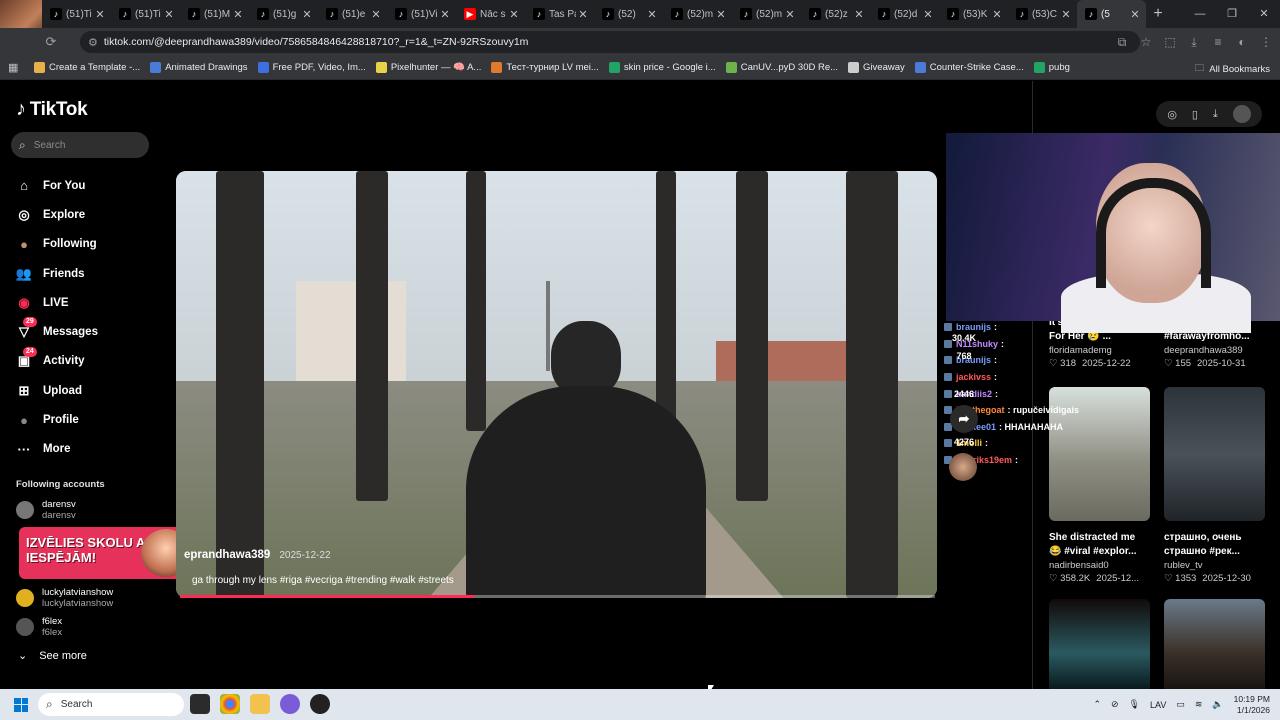  Describe the element at coordinates (200, 704) in the screenshot. I see `task-view-icon` at that location.